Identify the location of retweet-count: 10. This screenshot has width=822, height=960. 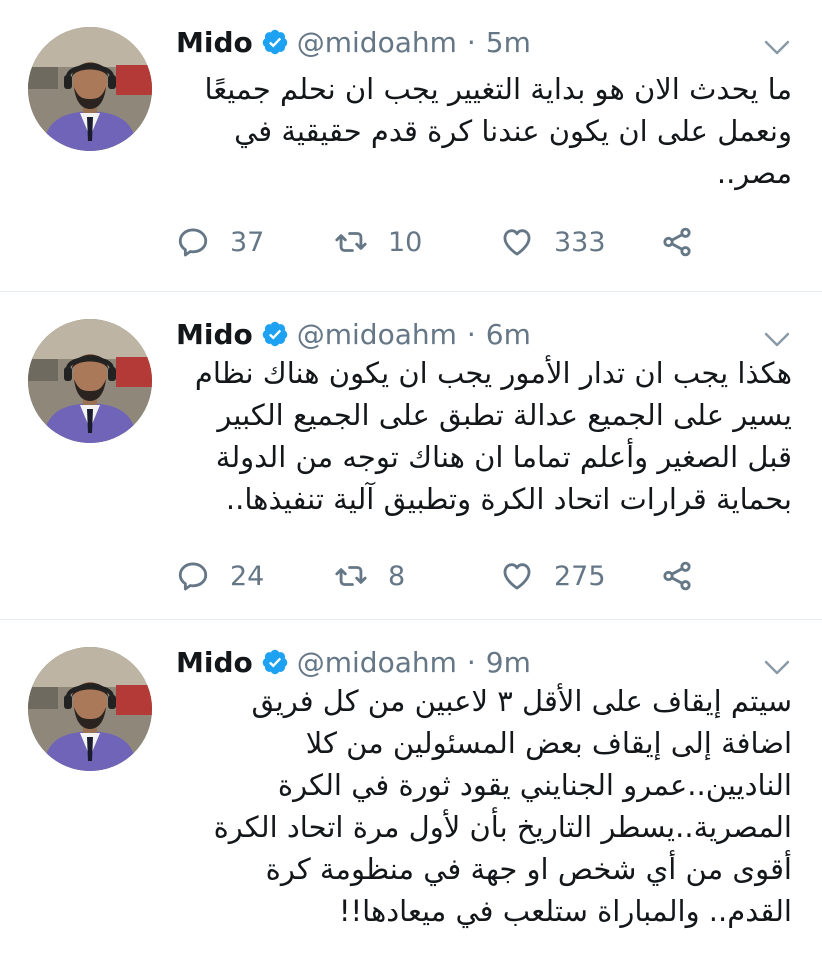
(405, 242).